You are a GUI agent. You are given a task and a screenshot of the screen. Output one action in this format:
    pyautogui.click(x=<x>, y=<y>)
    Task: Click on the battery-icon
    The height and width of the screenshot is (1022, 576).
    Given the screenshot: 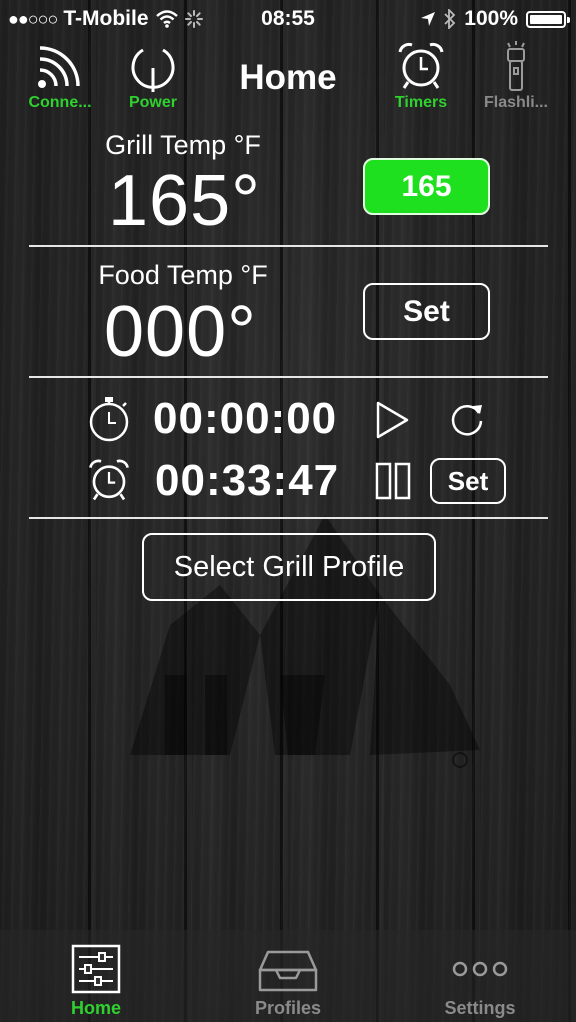 What is the action you would take?
    pyautogui.click(x=548, y=19)
    